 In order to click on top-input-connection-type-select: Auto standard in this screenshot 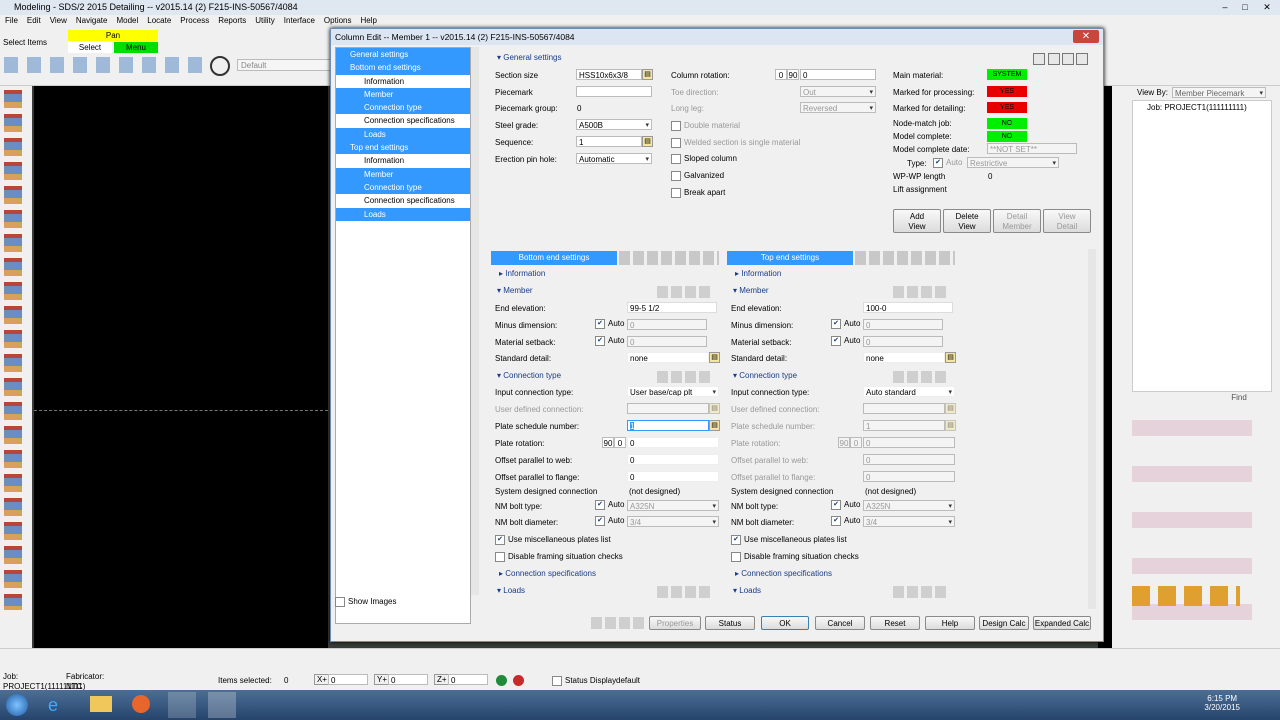, I will do `click(909, 391)`.